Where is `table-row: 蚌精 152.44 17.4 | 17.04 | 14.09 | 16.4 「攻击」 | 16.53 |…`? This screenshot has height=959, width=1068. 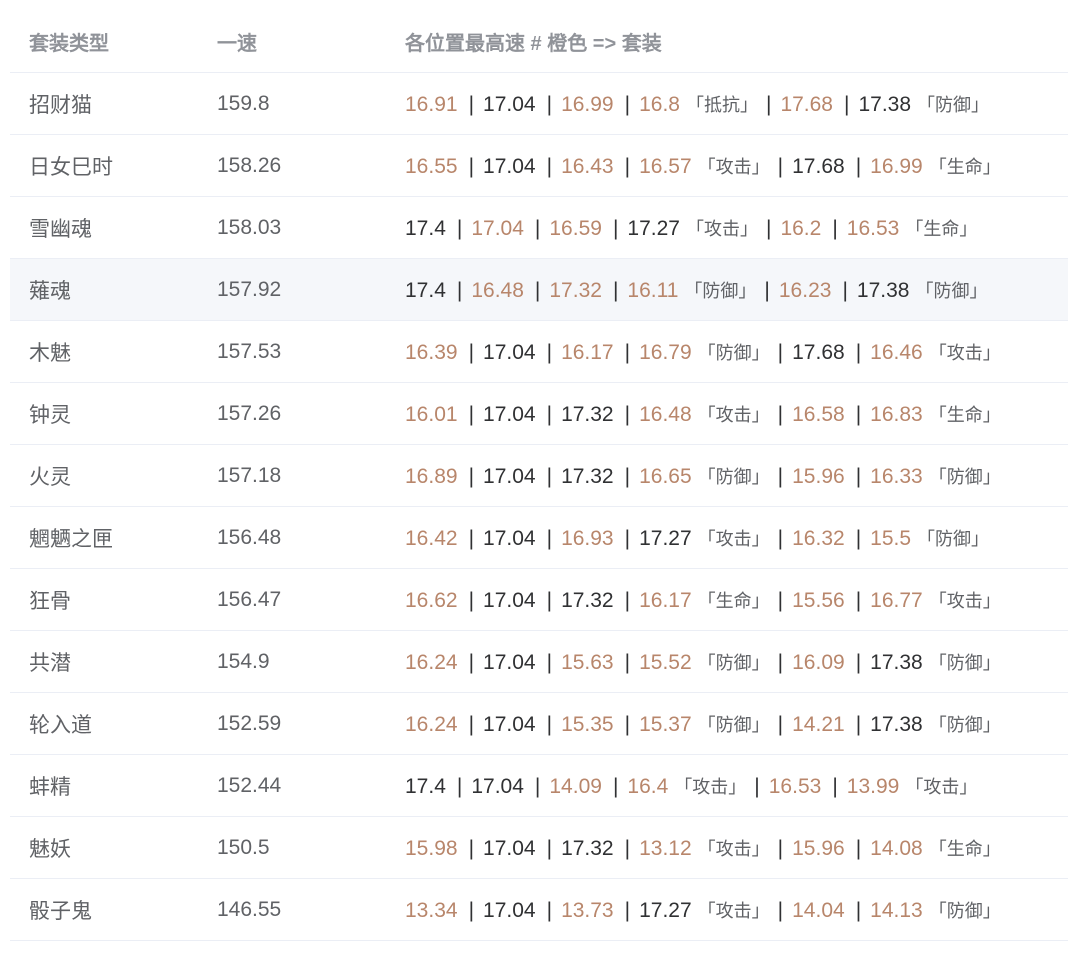 table-row: 蚌精 152.44 17.4 | 17.04 | 14.09 | 16.4 「攻击」 | 16.53 |… is located at coordinates (539, 786).